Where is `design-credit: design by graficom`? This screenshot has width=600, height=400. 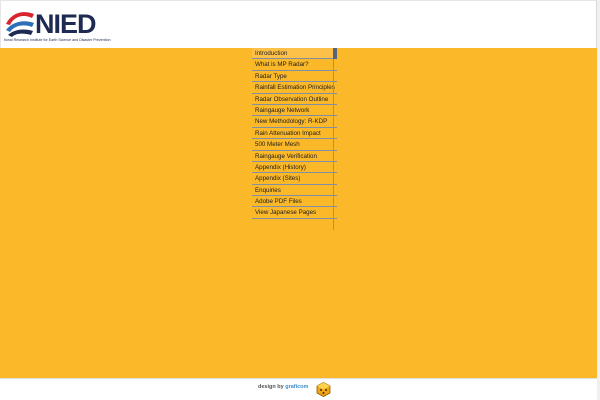 design-credit: design by graficom is located at coordinates (283, 387).